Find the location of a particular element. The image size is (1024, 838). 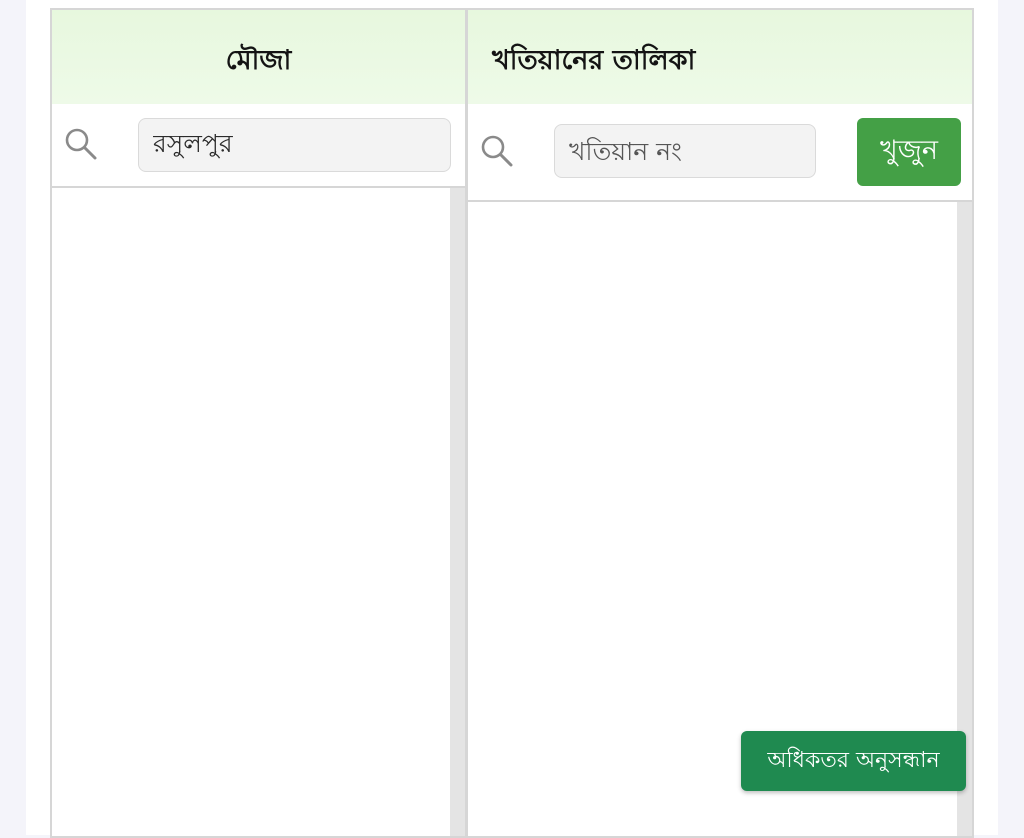

mouza-panel-title: মৌজা is located at coordinates (258, 60).